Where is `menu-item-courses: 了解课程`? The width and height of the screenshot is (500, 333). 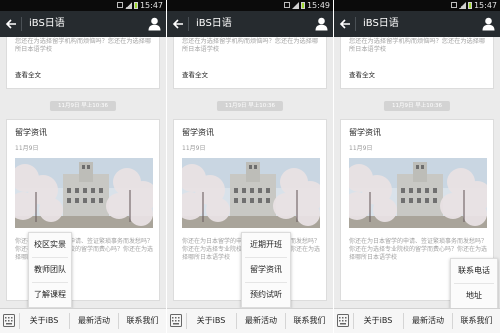
menu-item-courses: 了解课程 is located at coordinates (50, 295).